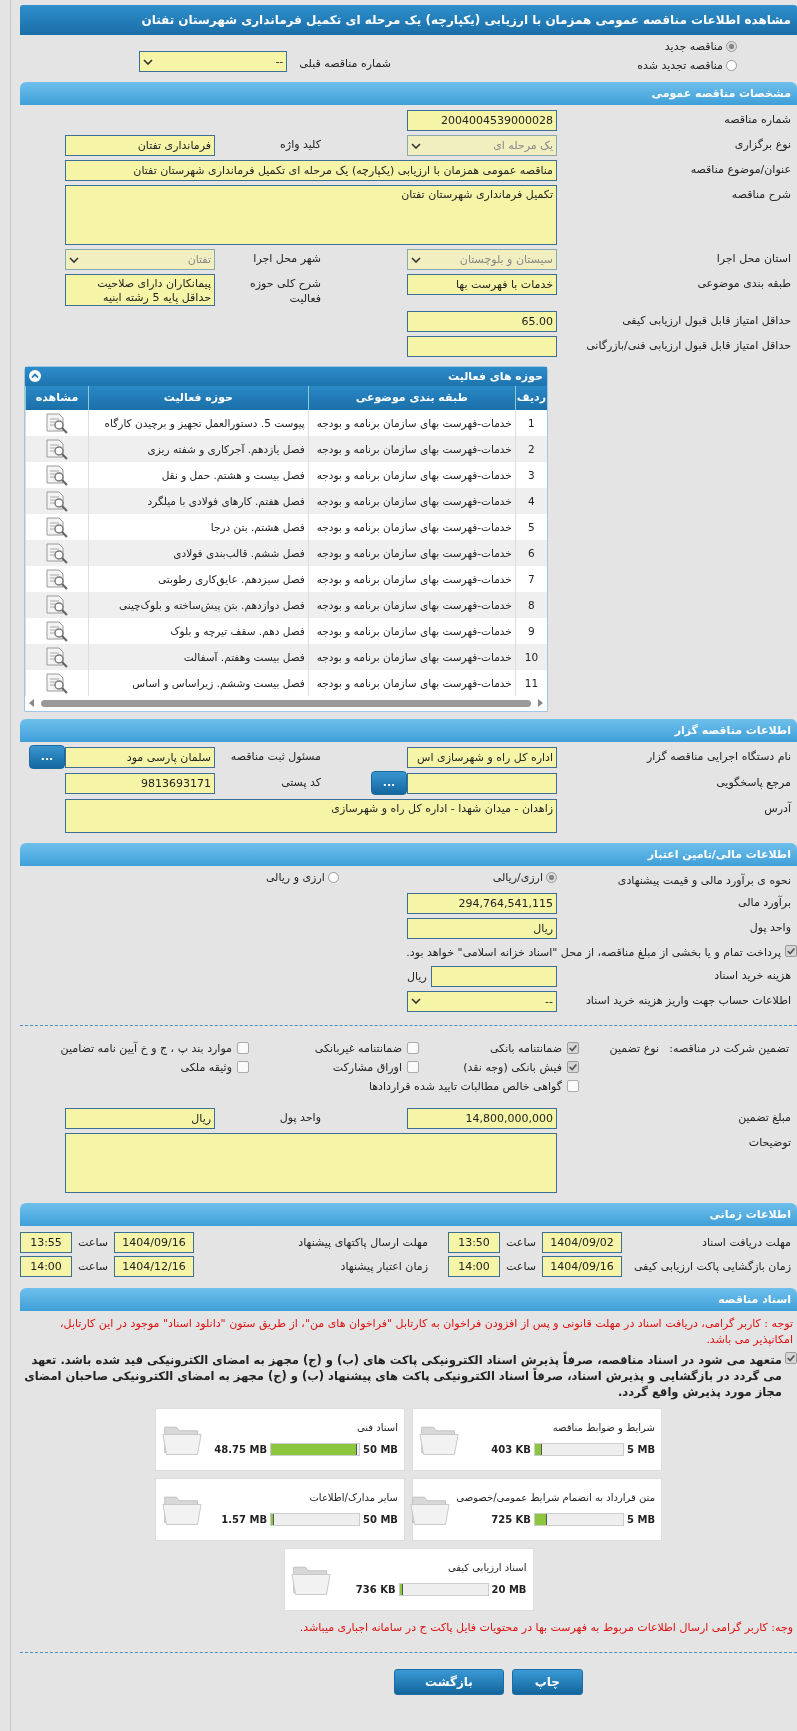 The width and height of the screenshot is (797, 1731). I want to click on text-area, so click(311, 1162).